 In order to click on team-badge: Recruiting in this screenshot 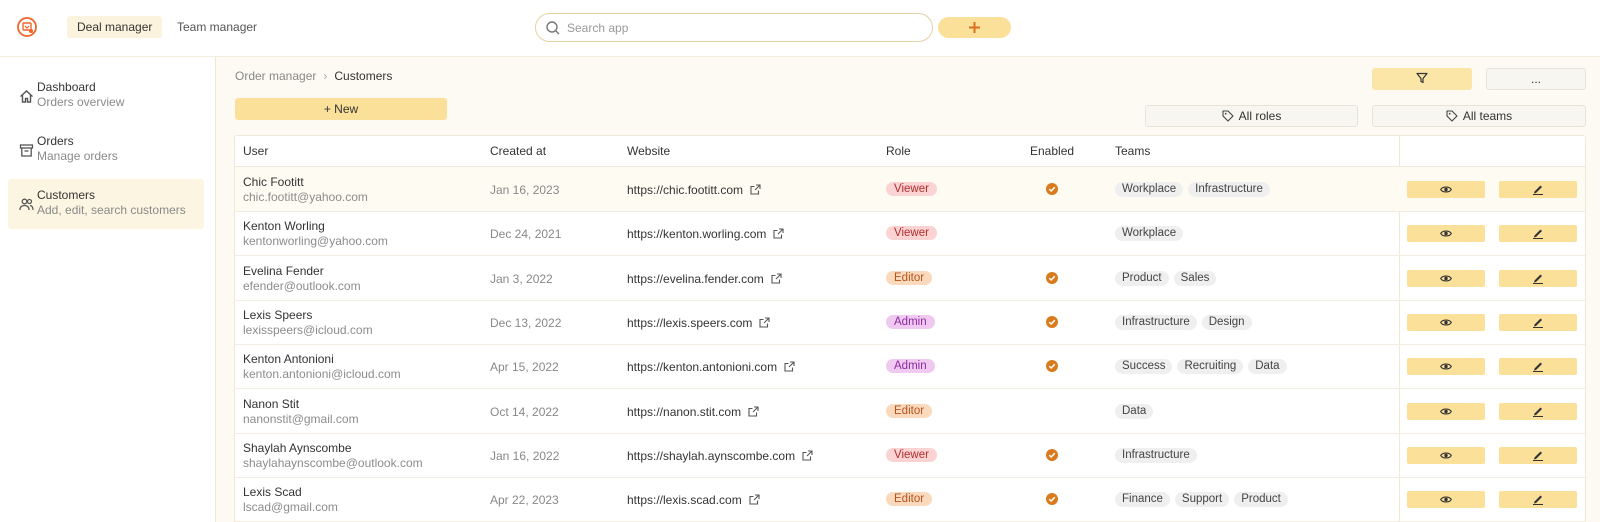, I will do `click(1210, 367)`.